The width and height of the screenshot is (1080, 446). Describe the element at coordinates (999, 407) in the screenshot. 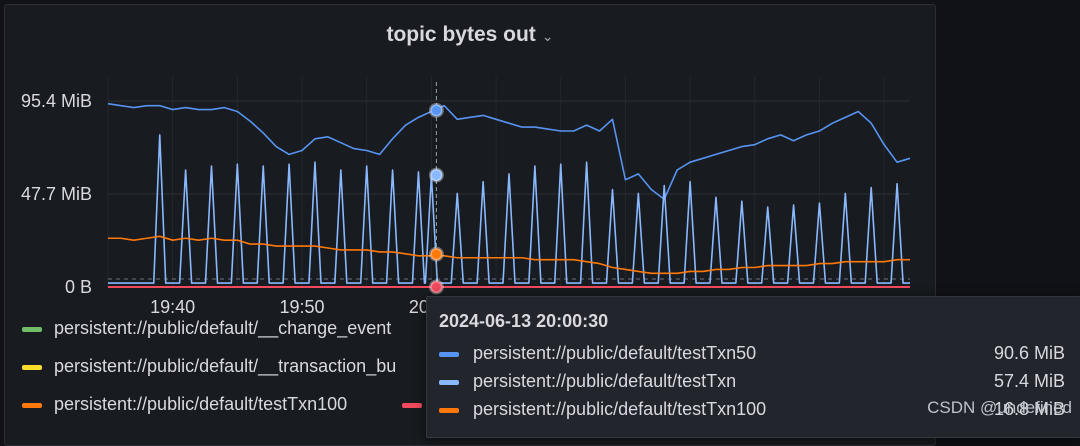

I see `watermark: CSDN @undefined` at that location.